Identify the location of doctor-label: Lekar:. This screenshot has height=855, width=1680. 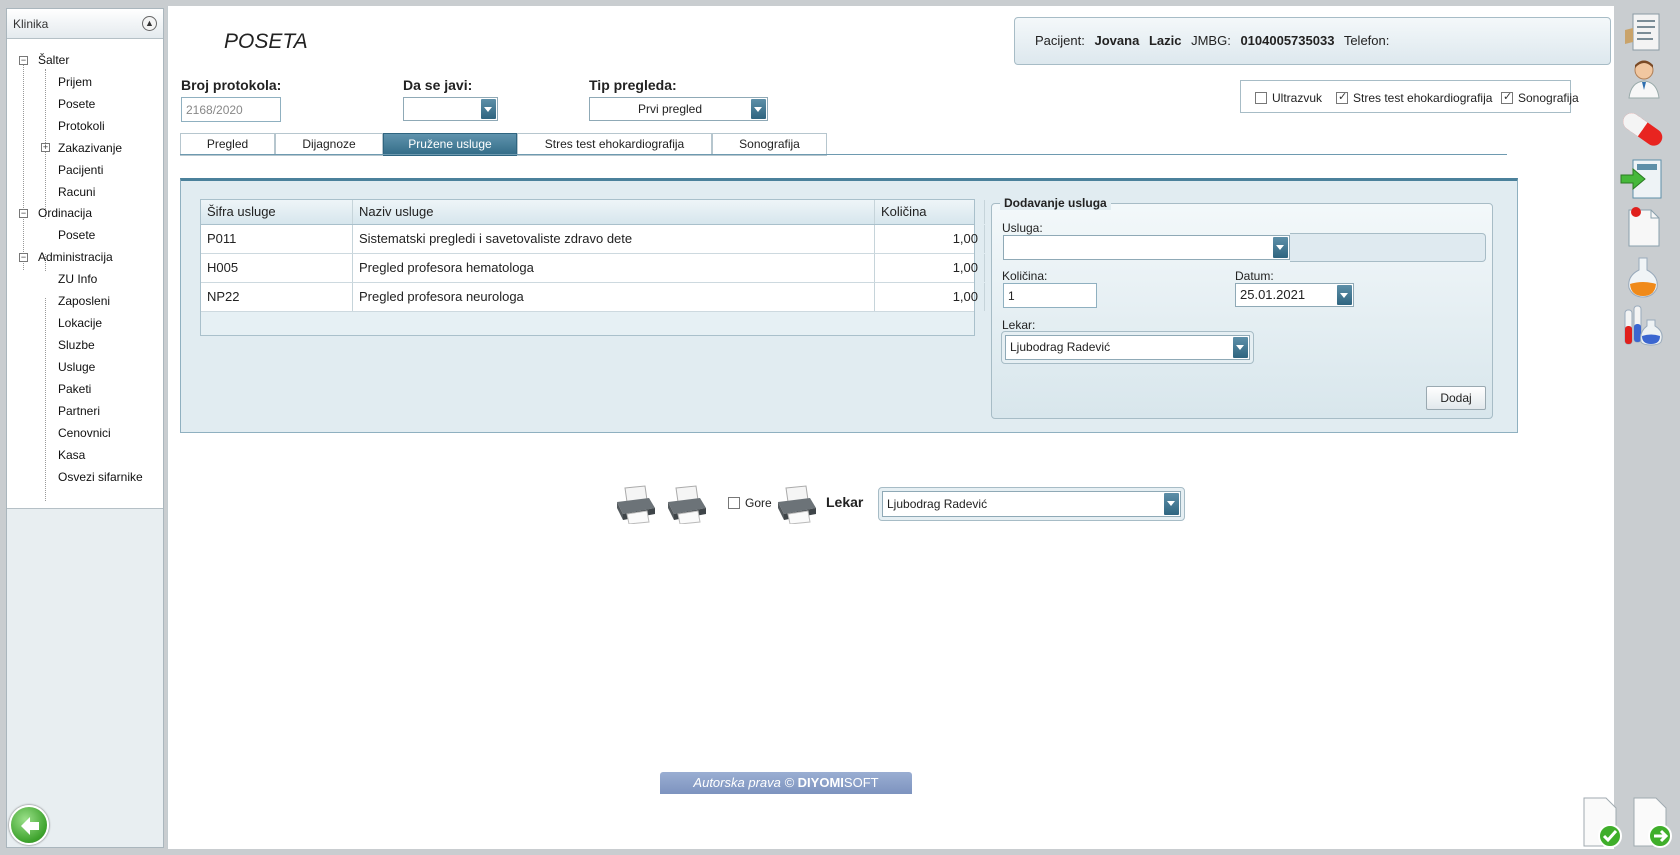
(1019, 325).